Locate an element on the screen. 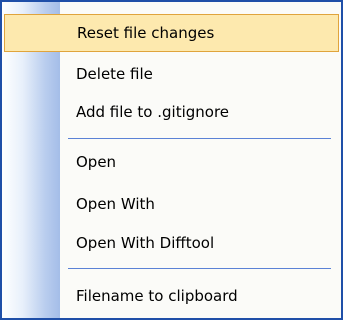  menu-item-label: Delete file is located at coordinates (114, 74).